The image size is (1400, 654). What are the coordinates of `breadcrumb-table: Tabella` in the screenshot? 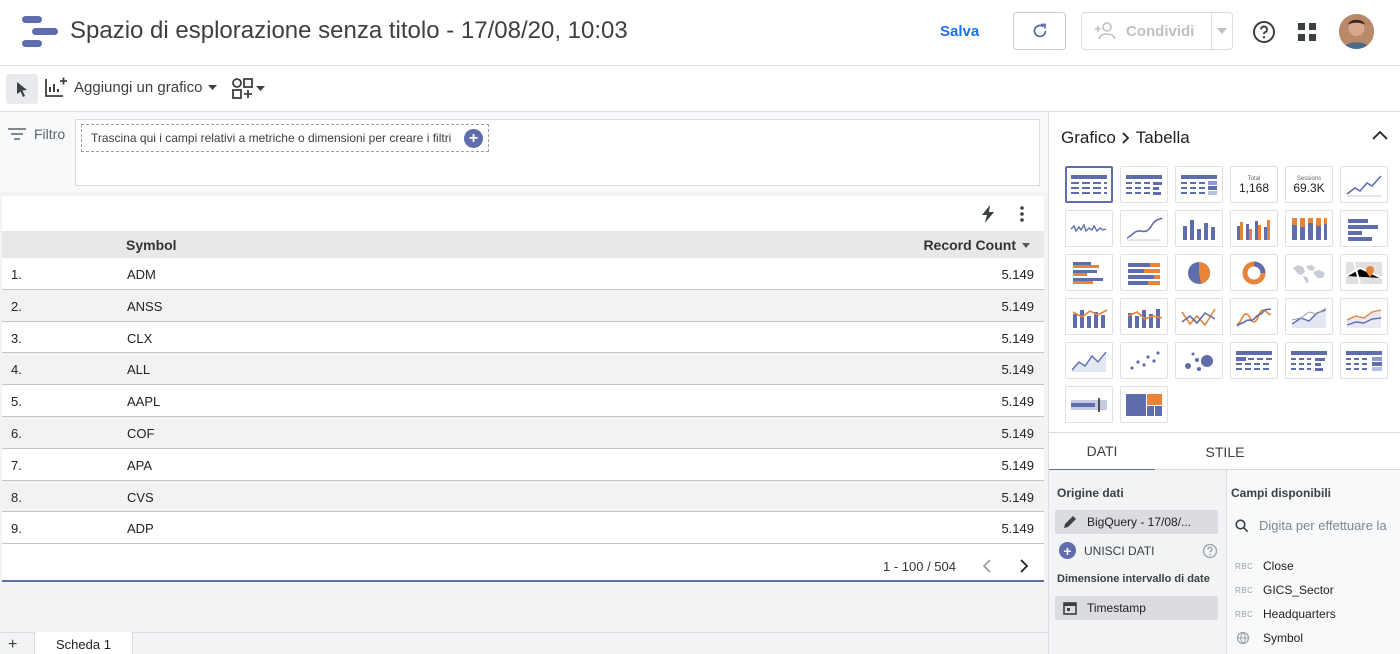 It's located at (1162, 137).